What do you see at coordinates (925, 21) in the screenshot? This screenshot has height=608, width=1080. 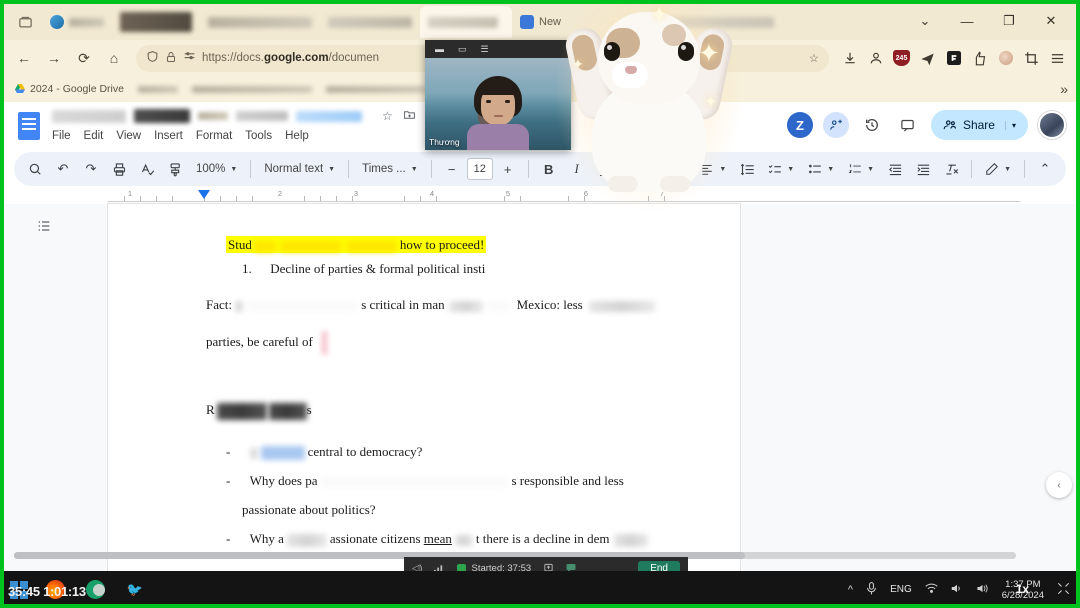 I see `tab-overflow-chevron-icon: ⌄` at bounding box center [925, 21].